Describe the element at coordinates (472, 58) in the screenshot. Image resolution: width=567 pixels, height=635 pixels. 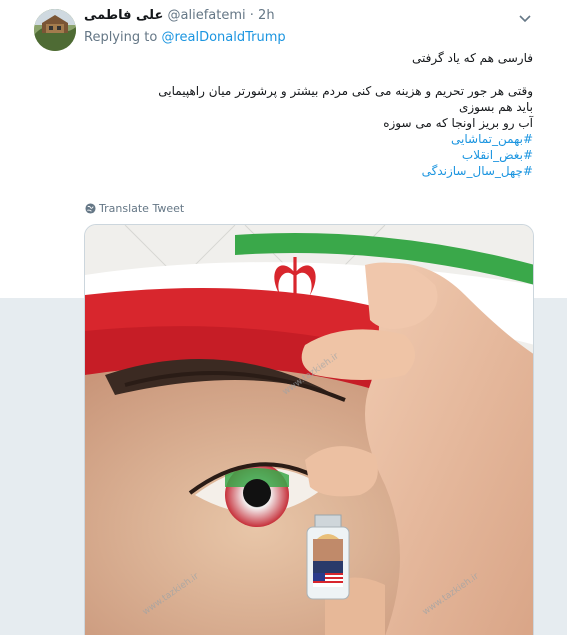
I see `tweet-line: فارسی هم که یاد گرفتی` at that location.